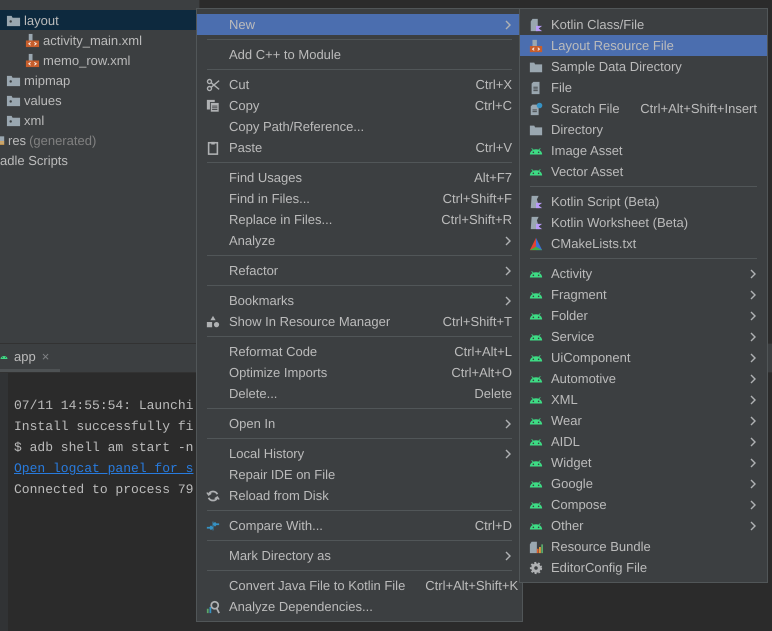 The width and height of the screenshot is (772, 631). Describe the element at coordinates (643, 420) in the screenshot. I see `menu-item: Wear` at that location.